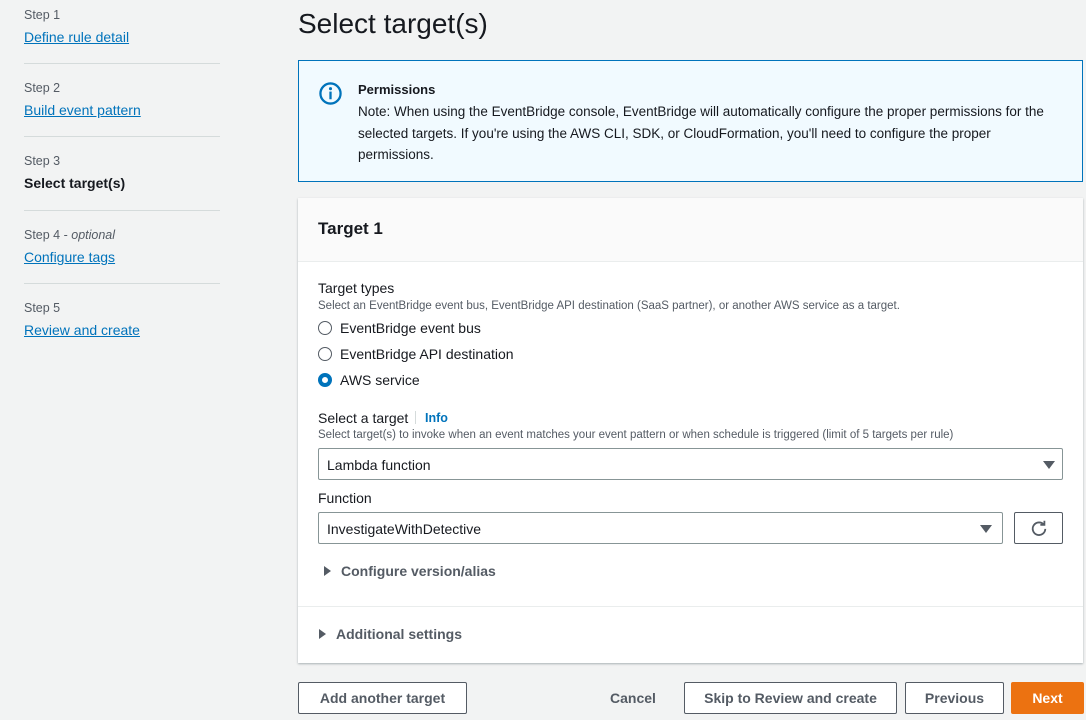 This screenshot has height=720, width=1086. What do you see at coordinates (330, 93) in the screenshot?
I see `info-icon` at bounding box center [330, 93].